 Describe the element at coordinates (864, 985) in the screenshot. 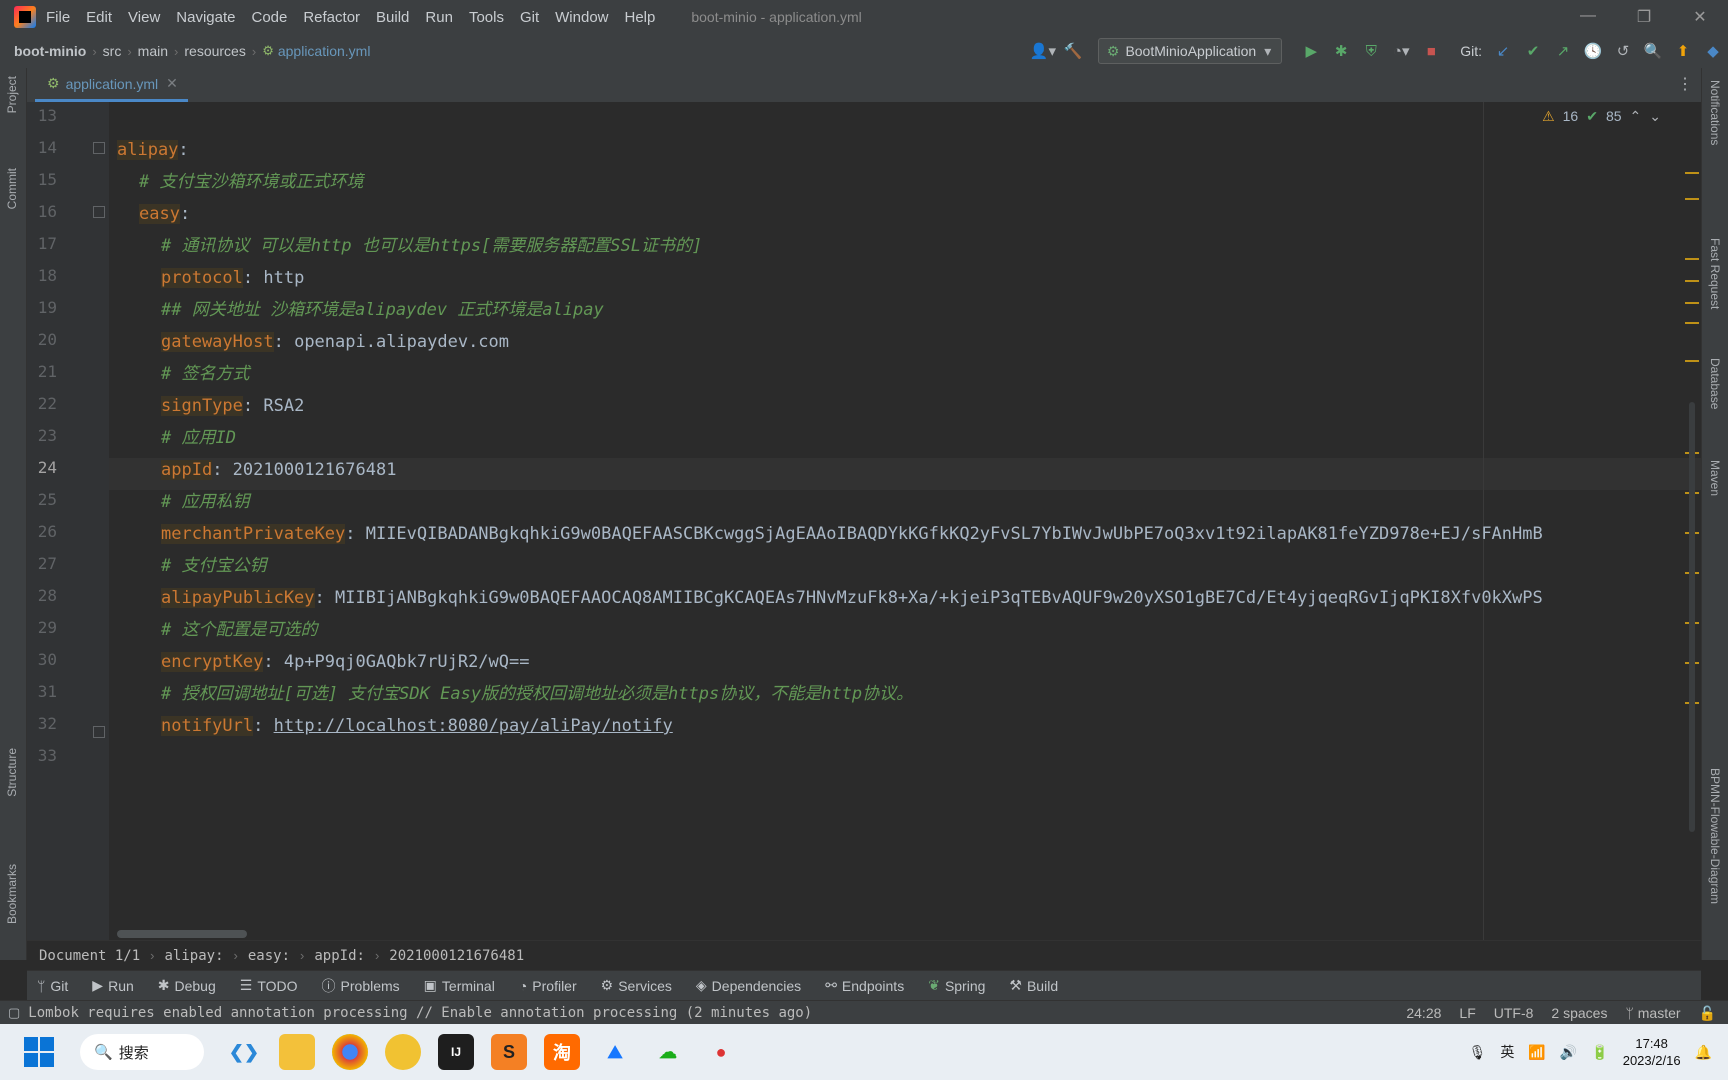

I see `tool-endpoints: ⚯ Endpoints` at that location.